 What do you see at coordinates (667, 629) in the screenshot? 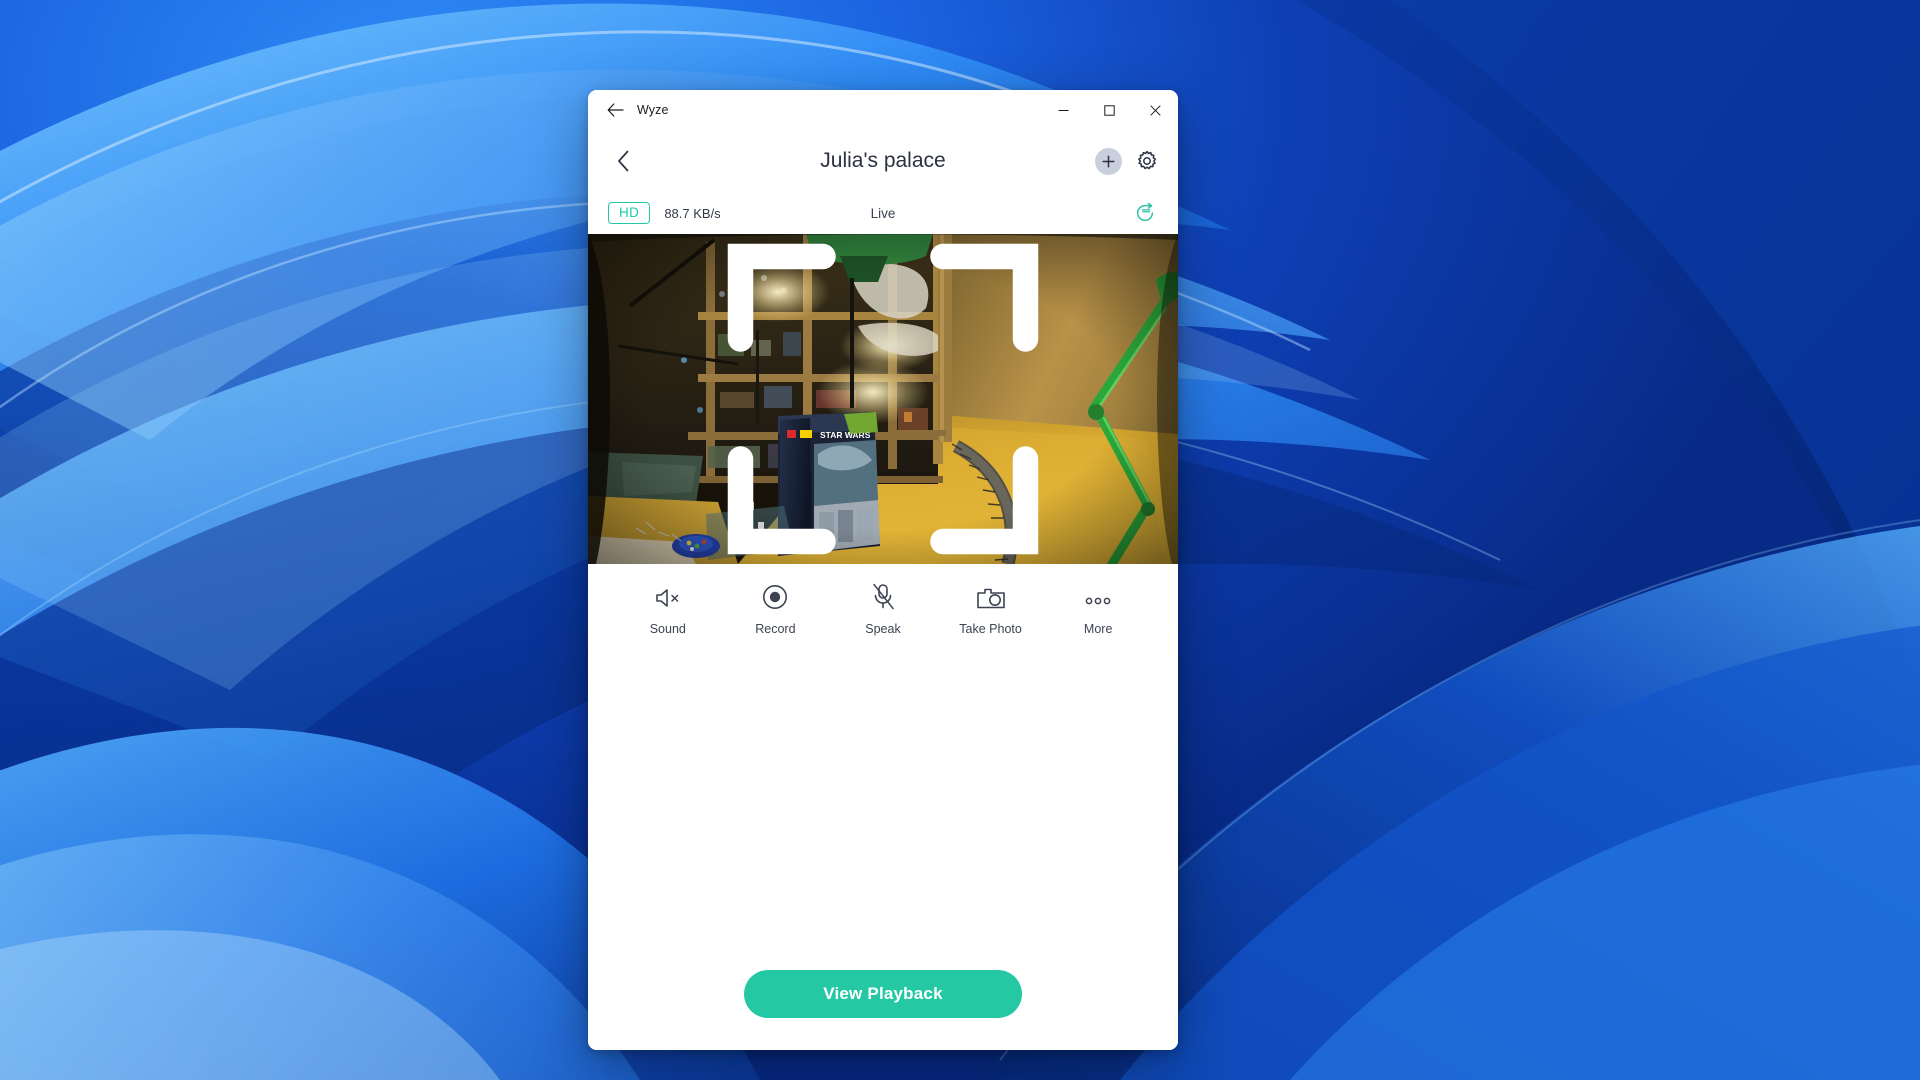
I see `control-label: Sound` at bounding box center [667, 629].